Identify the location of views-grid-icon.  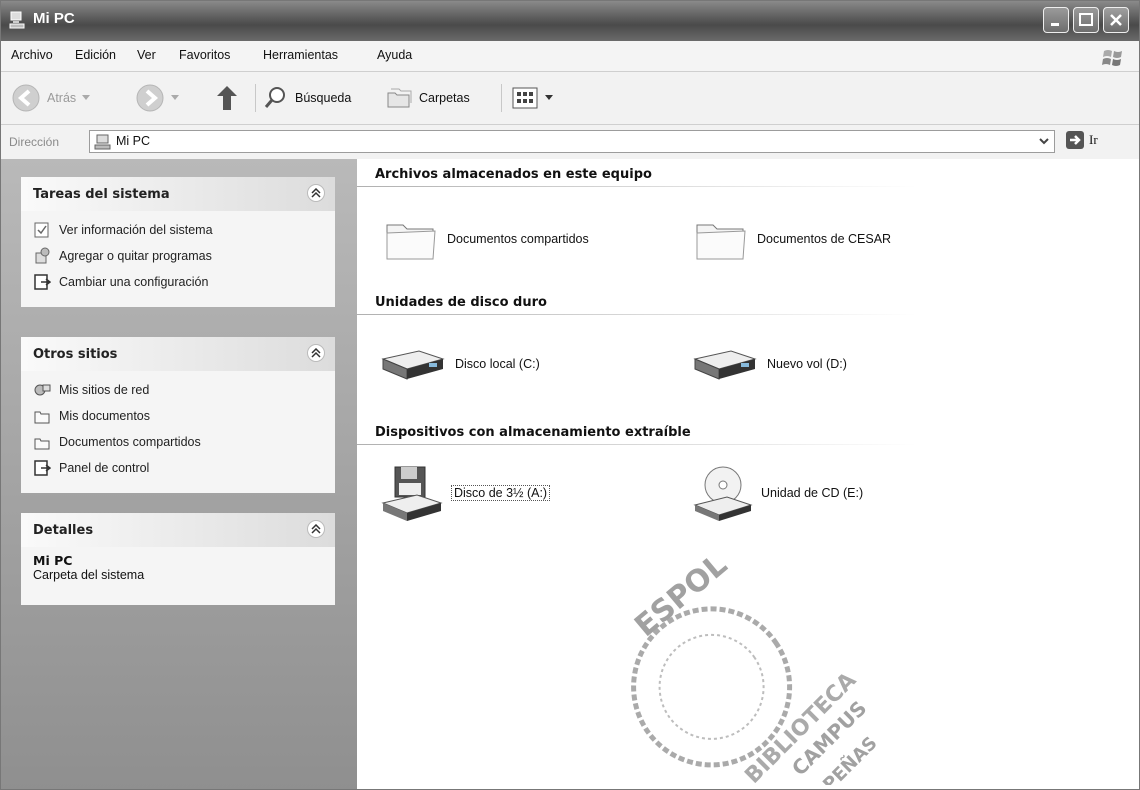
(525, 98).